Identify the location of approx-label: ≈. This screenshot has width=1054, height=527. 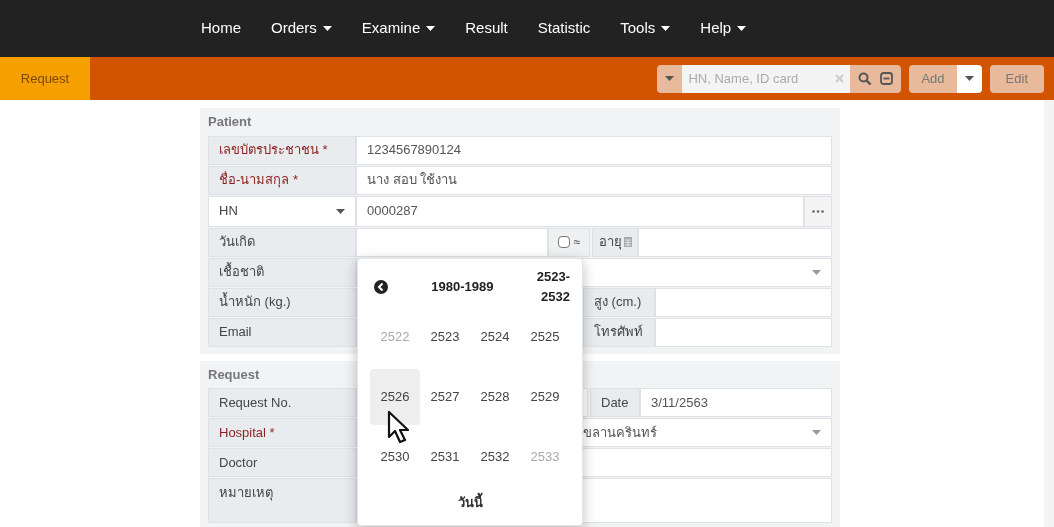
(577, 242).